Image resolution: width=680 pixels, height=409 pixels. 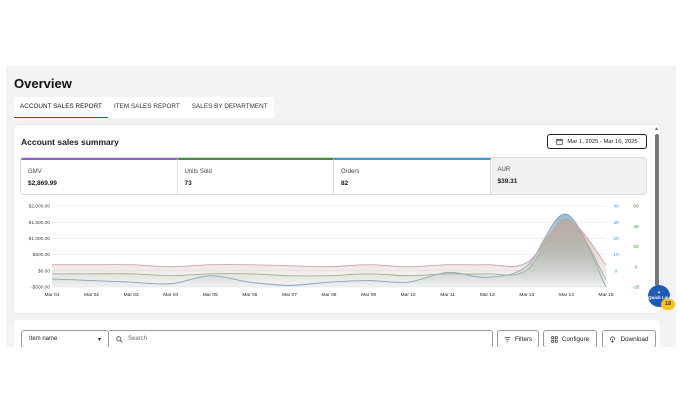 I want to click on y-tick-mid: 0, so click(x=616, y=271).